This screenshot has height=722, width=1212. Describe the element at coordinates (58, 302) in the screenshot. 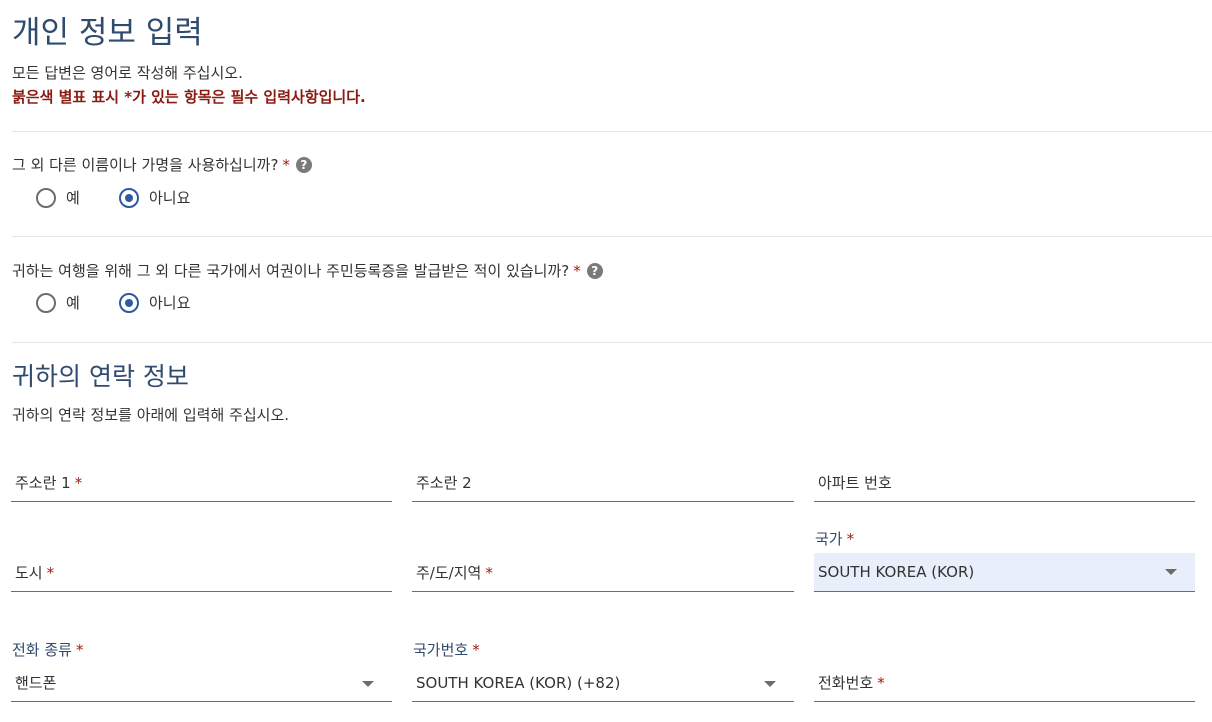

I see `radio-other-passport-yes: 예` at that location.